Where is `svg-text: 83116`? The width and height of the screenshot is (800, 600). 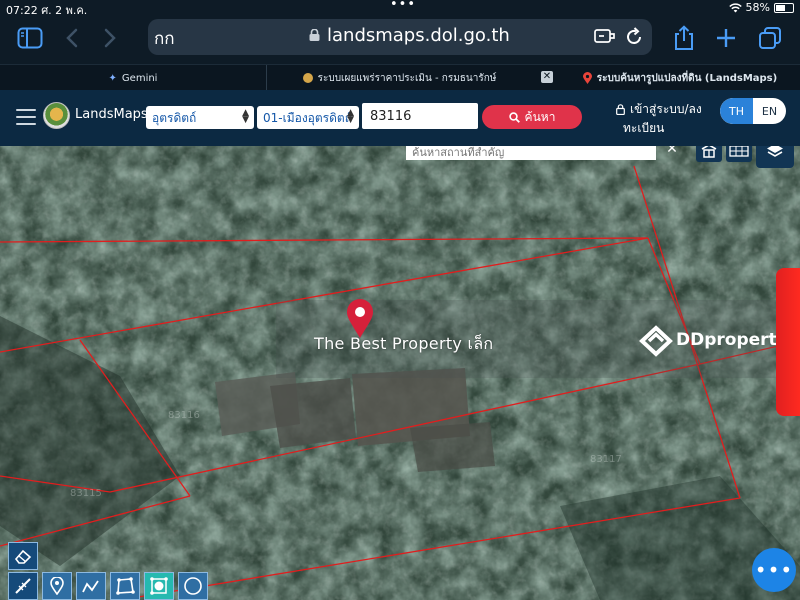 svg-text: 83116 is located at coordinates (184, 415).